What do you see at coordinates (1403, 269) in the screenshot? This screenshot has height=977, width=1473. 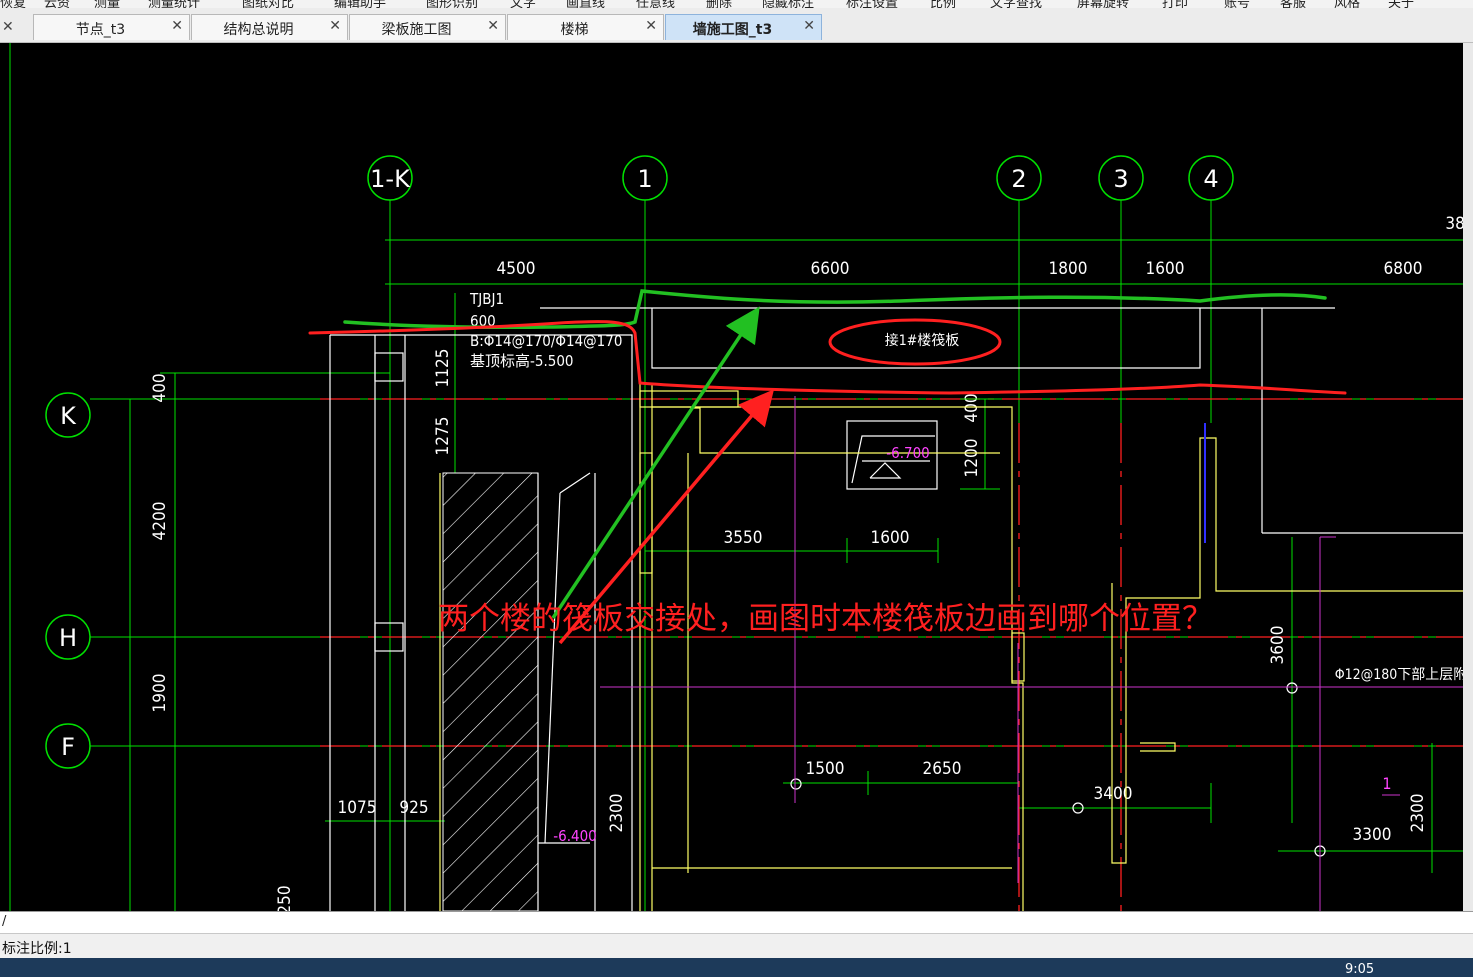 I see `dim-text: 6800` at bounding box center [1403, 269].